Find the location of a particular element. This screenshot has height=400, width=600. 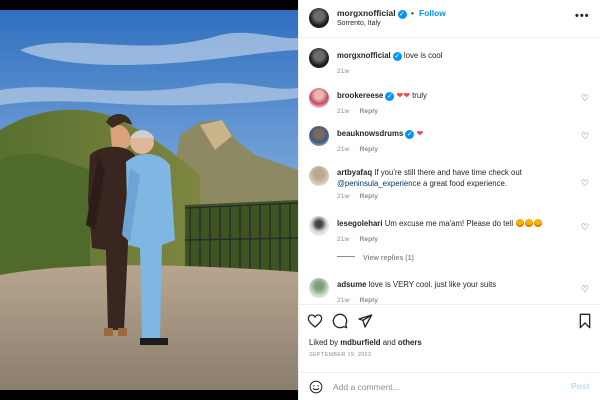

red-heart-emoji: ❤❤ is located at coordinates (403, 95).